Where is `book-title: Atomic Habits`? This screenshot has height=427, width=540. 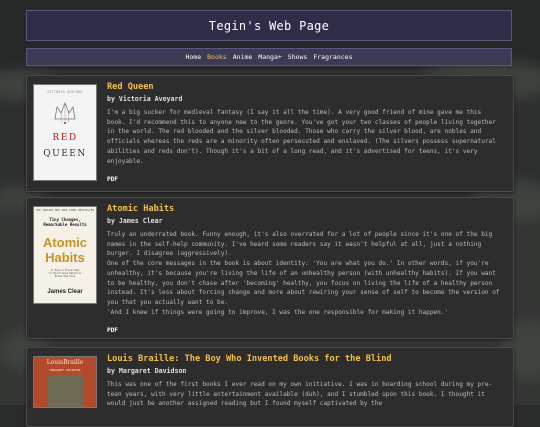 book-title: Atomic Habits is located at coordinates (141, 209).